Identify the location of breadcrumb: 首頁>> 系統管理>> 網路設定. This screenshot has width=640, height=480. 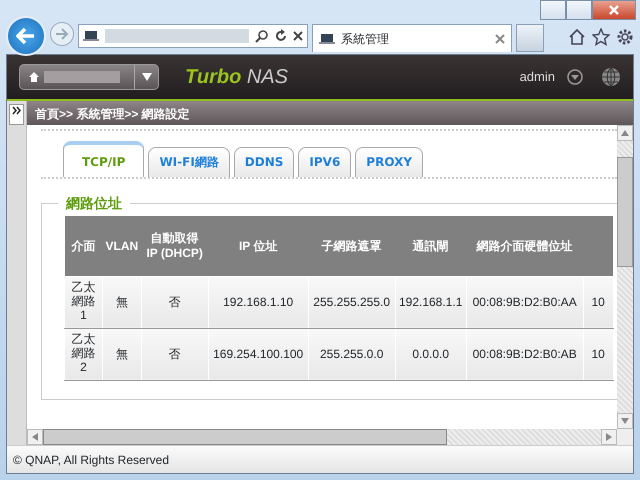
(330, 113).